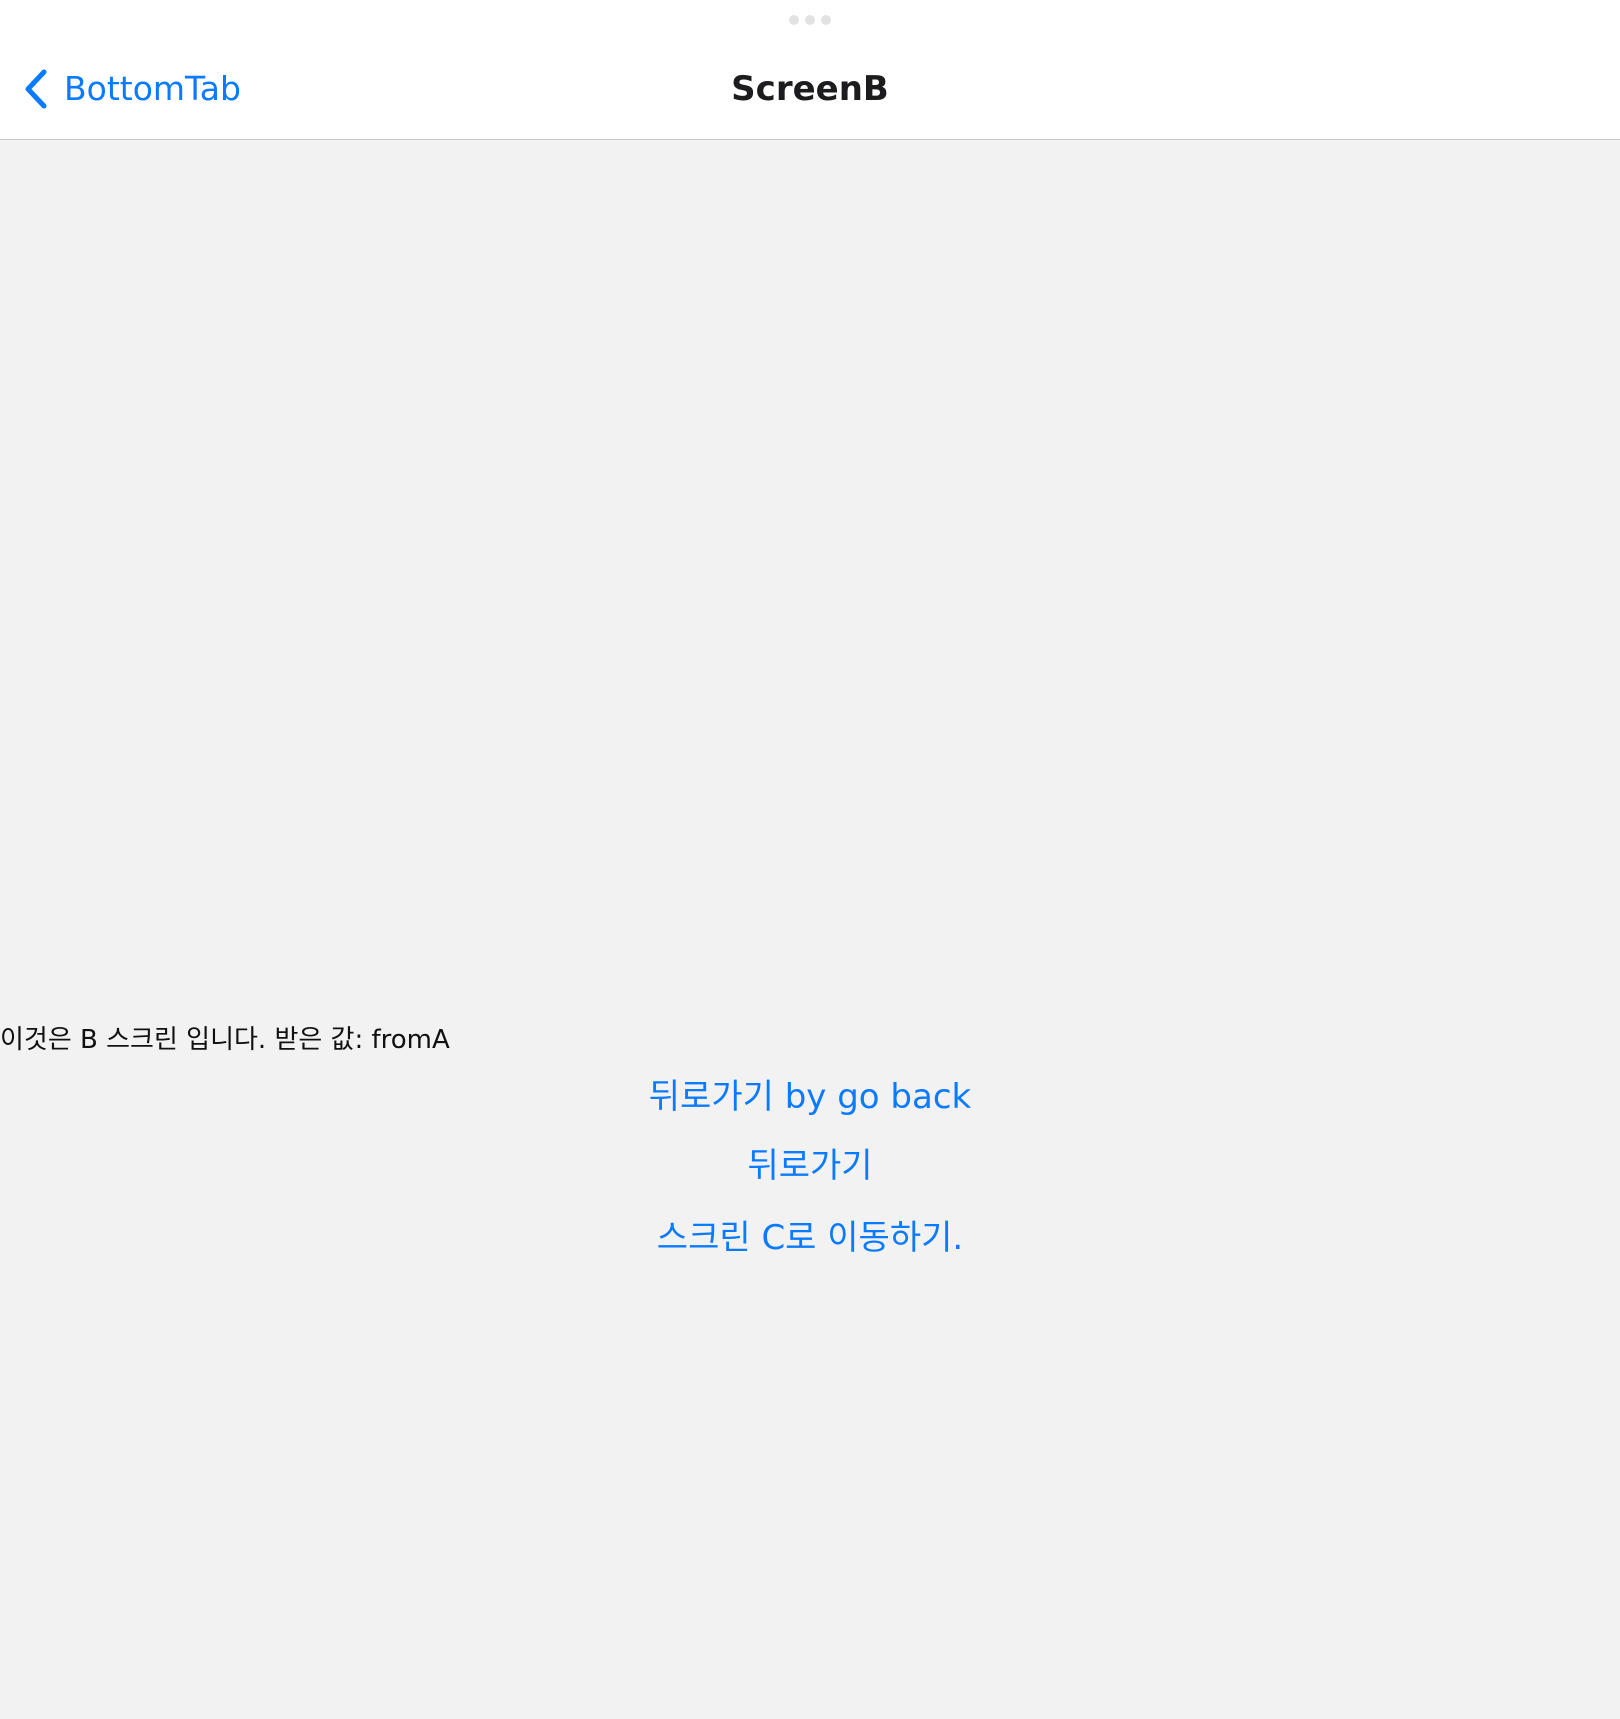  What do you see at coordinates (810, 1097) in the screenshot?
I see `go-back-by-go-back-button: 뒤로가기 by go back` at bounding box center [810, 1097].